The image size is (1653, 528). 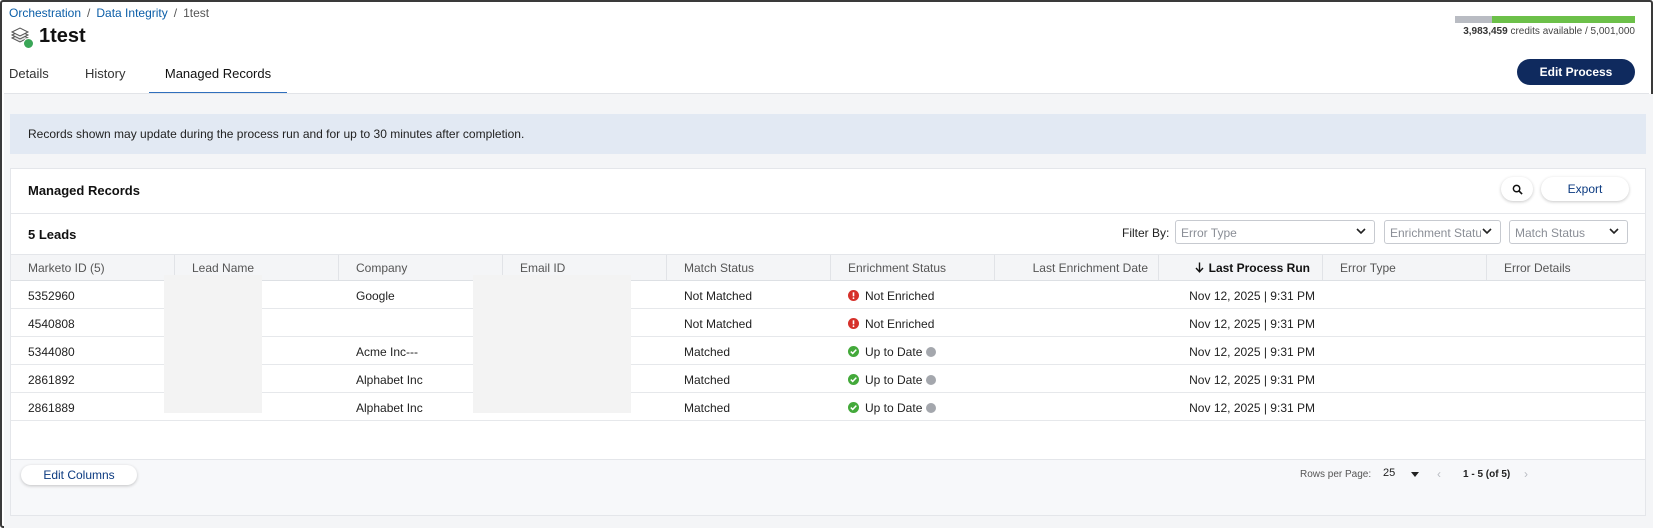 I want to click on column-header-enrichment-status: Enrichment Status, so click(x=913, y=267).